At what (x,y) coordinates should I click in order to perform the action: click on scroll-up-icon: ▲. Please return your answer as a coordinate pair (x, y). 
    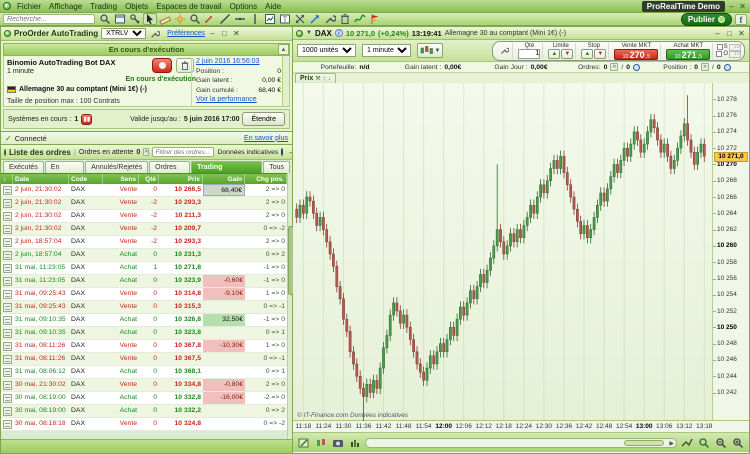
    Looking at the image, I should click on (283, 49).